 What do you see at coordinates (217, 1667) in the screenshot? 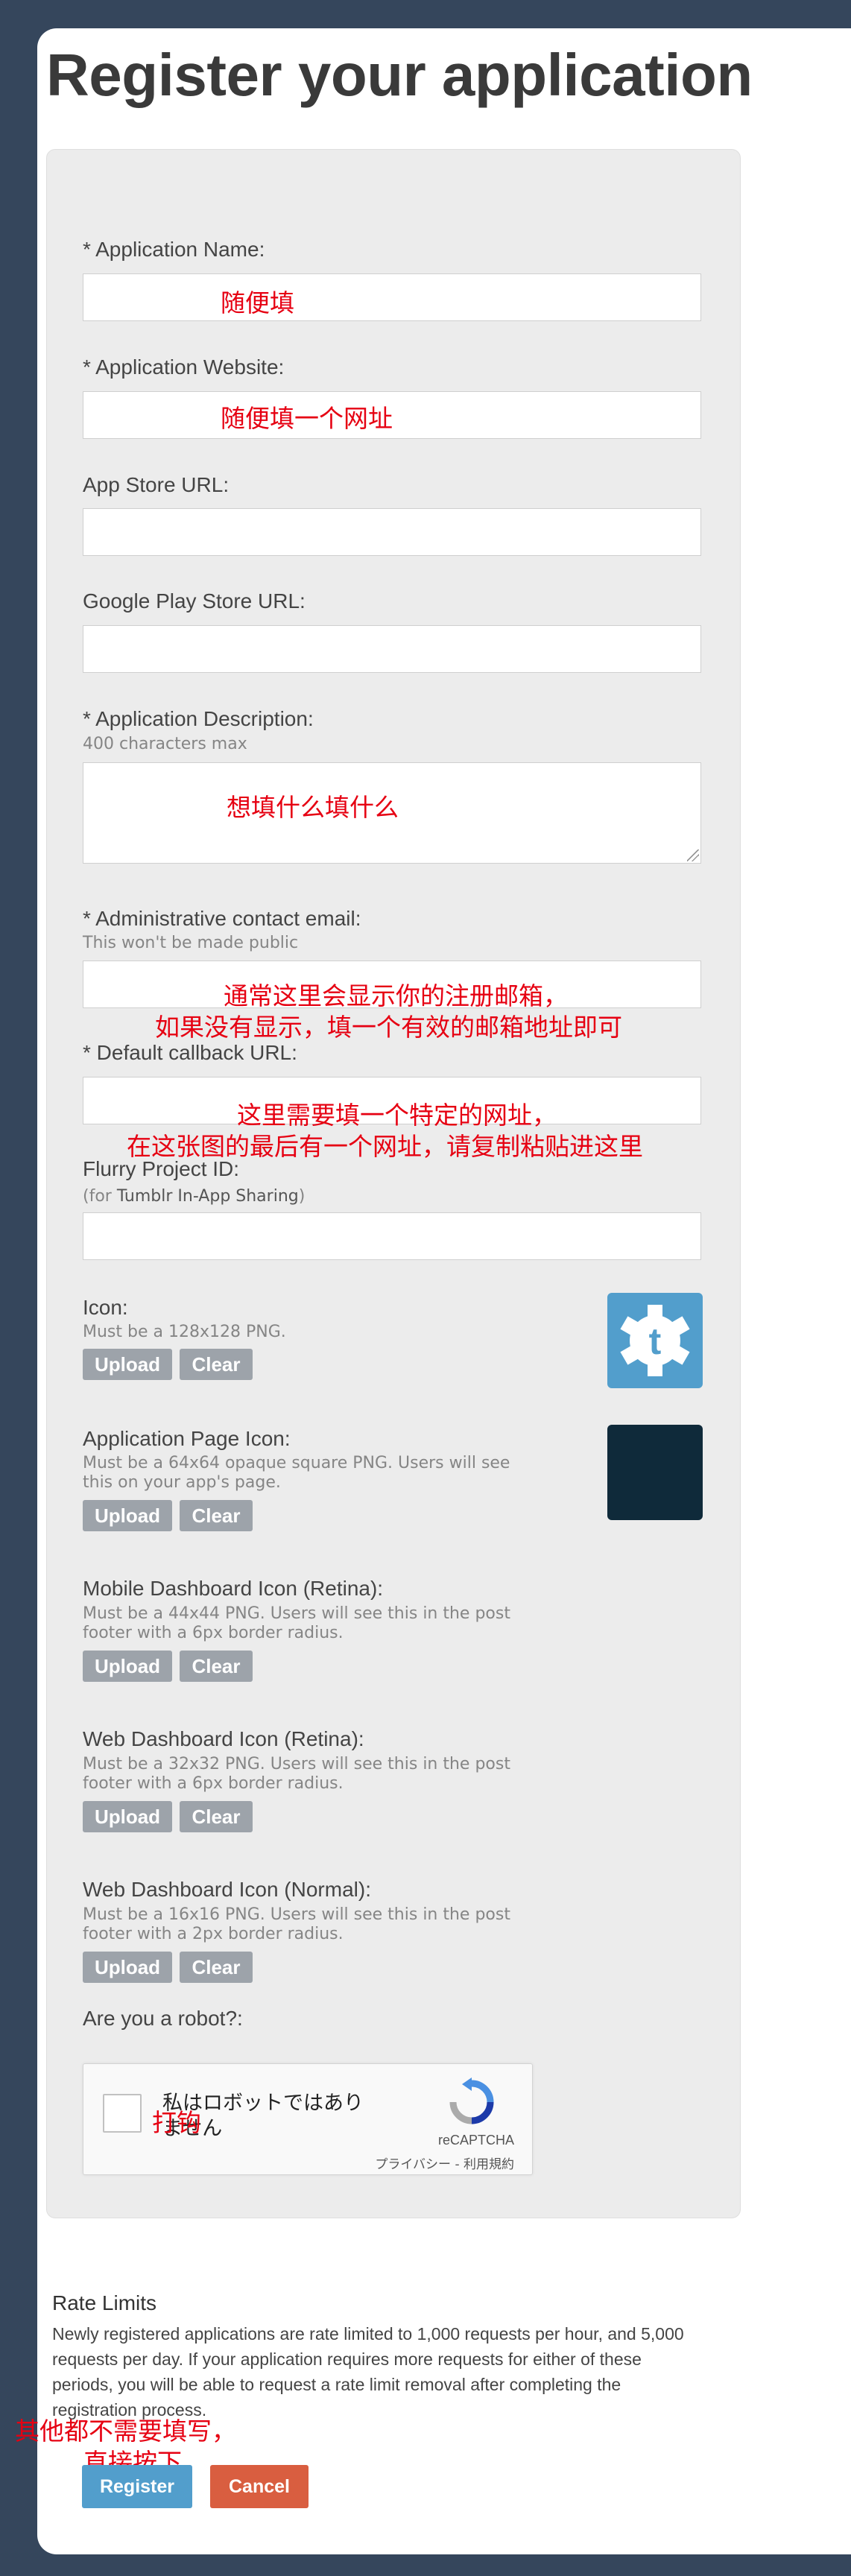
I see `mobile-dashboard-icon-clear-button: Clear` at bounding box center [217, 1667].